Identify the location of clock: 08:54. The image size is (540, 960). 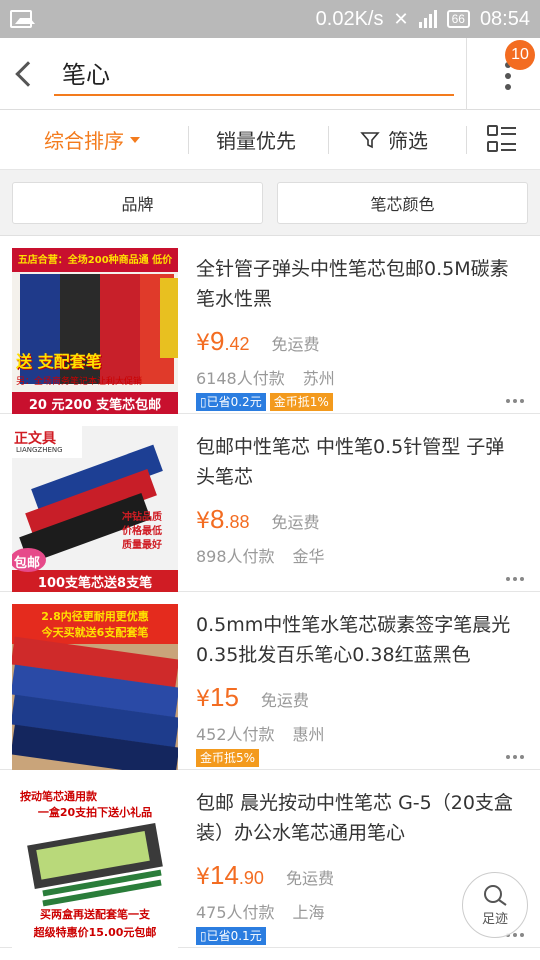
(504, 18).